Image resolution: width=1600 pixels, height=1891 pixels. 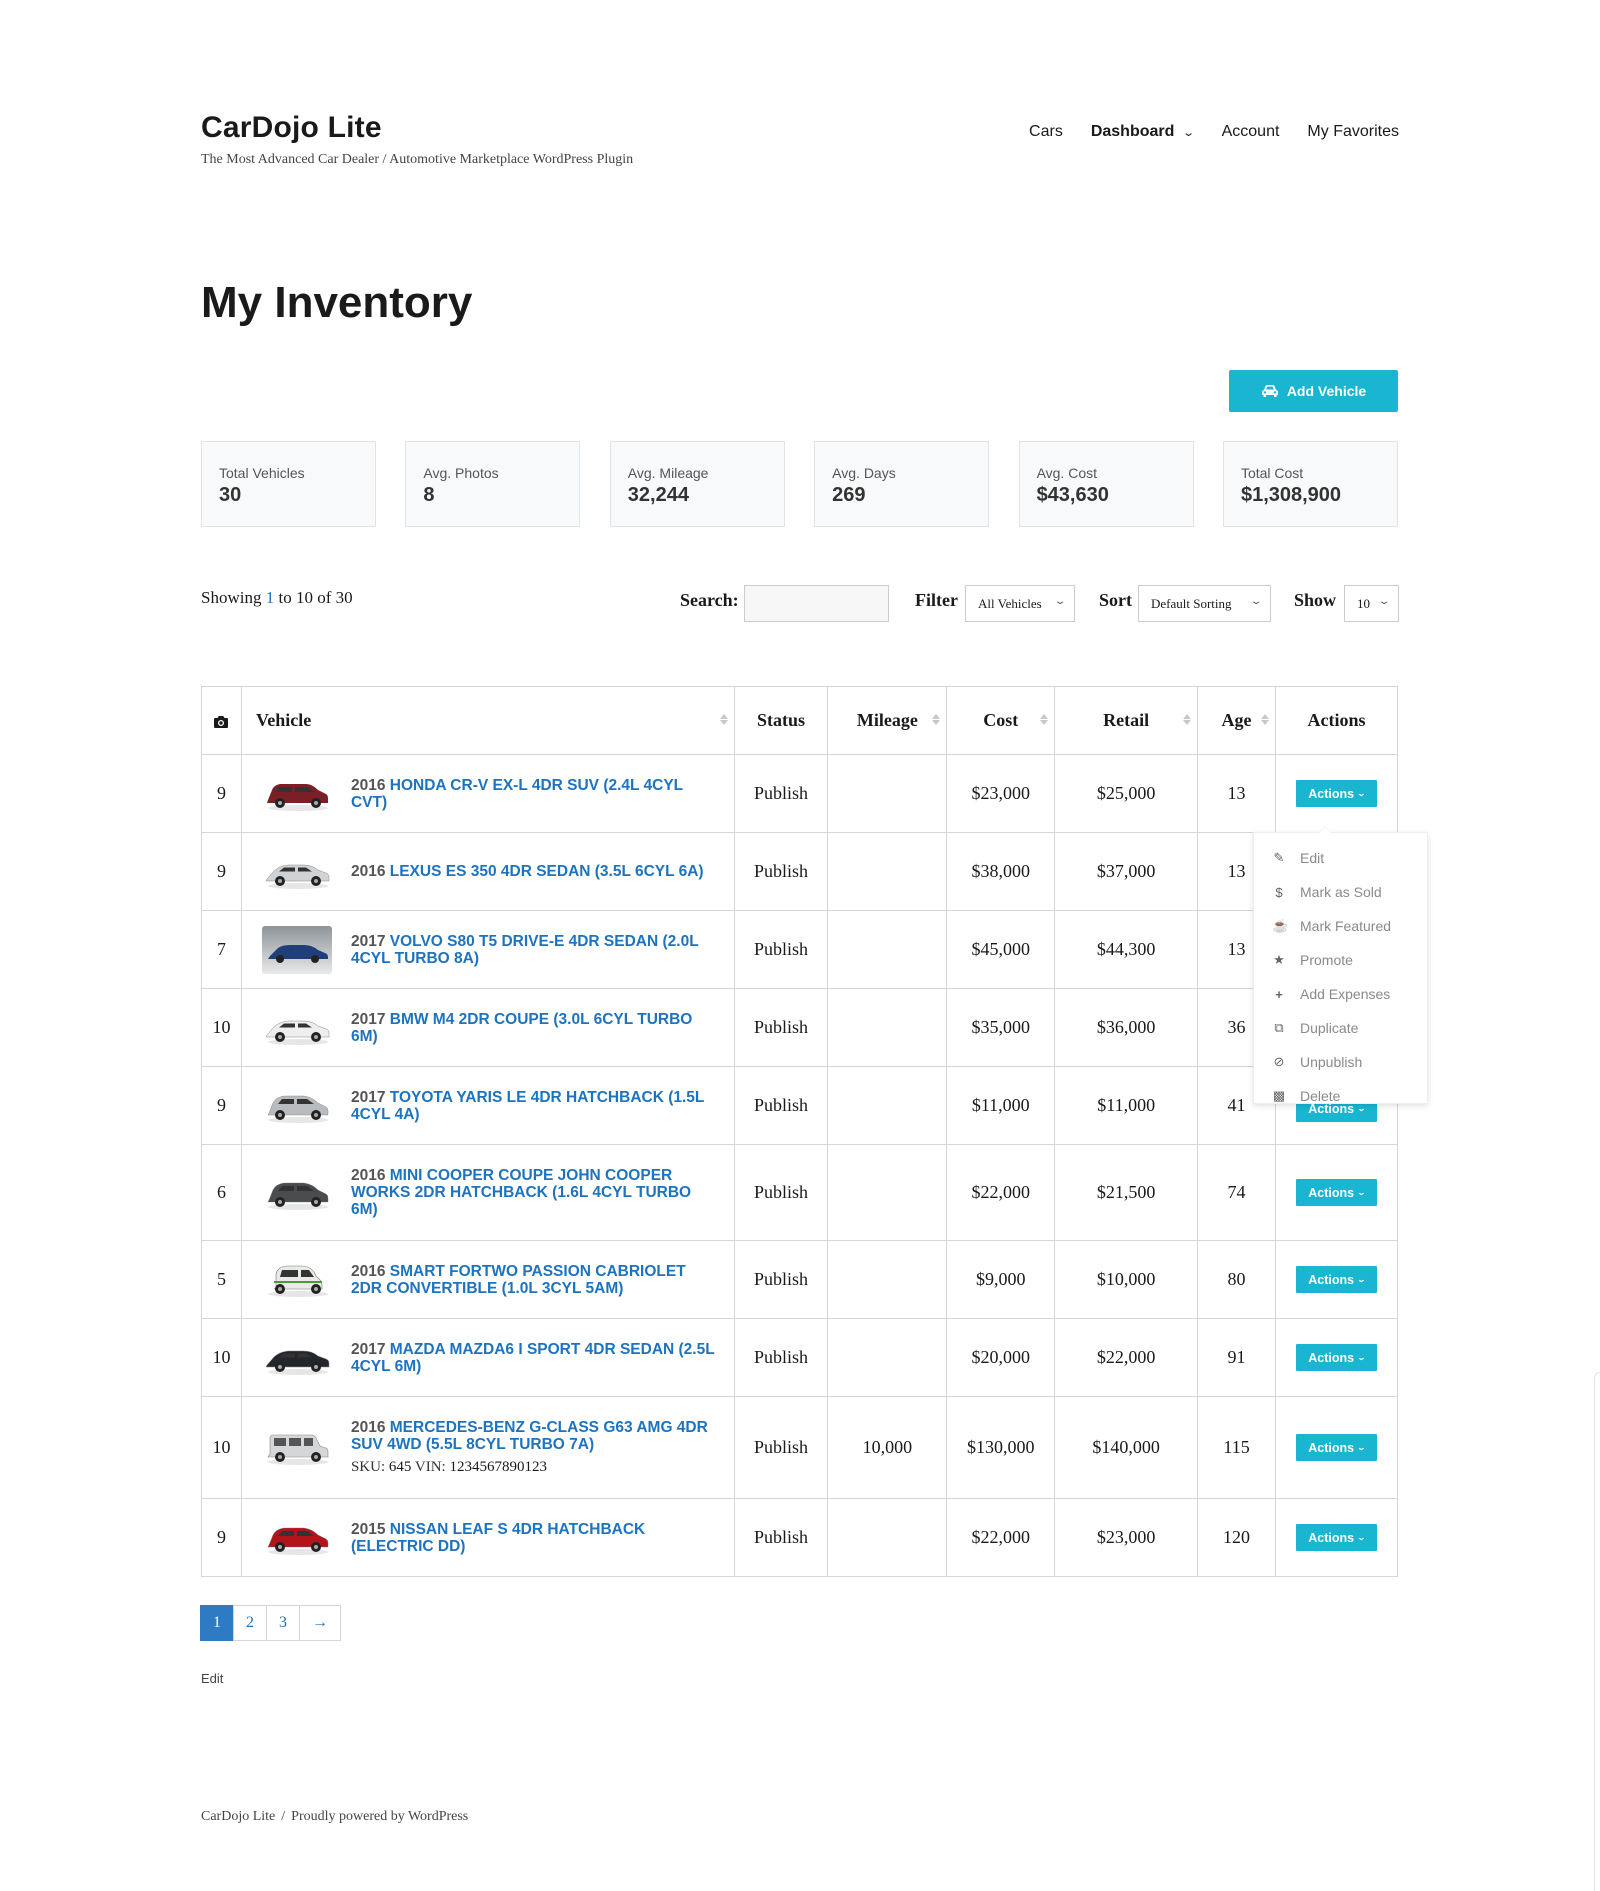 I want to click on menu-item-mark-as-sold: $ Mark as Sold, so click(x=1340, y=892).